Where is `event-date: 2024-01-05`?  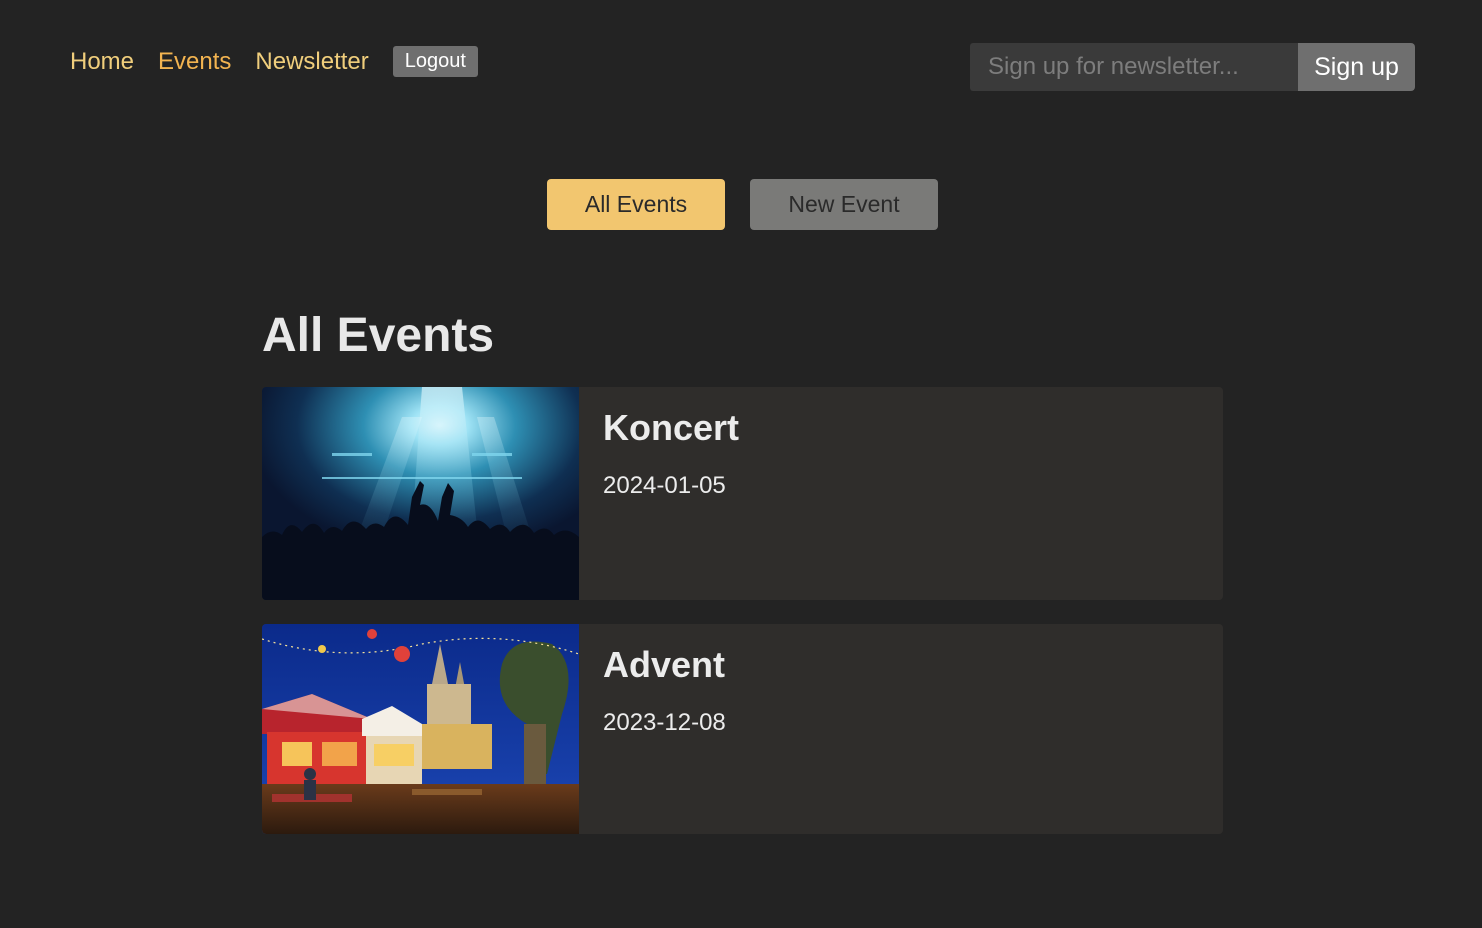
event-date: 2024-01-05 is located at coordinates (664, 485).